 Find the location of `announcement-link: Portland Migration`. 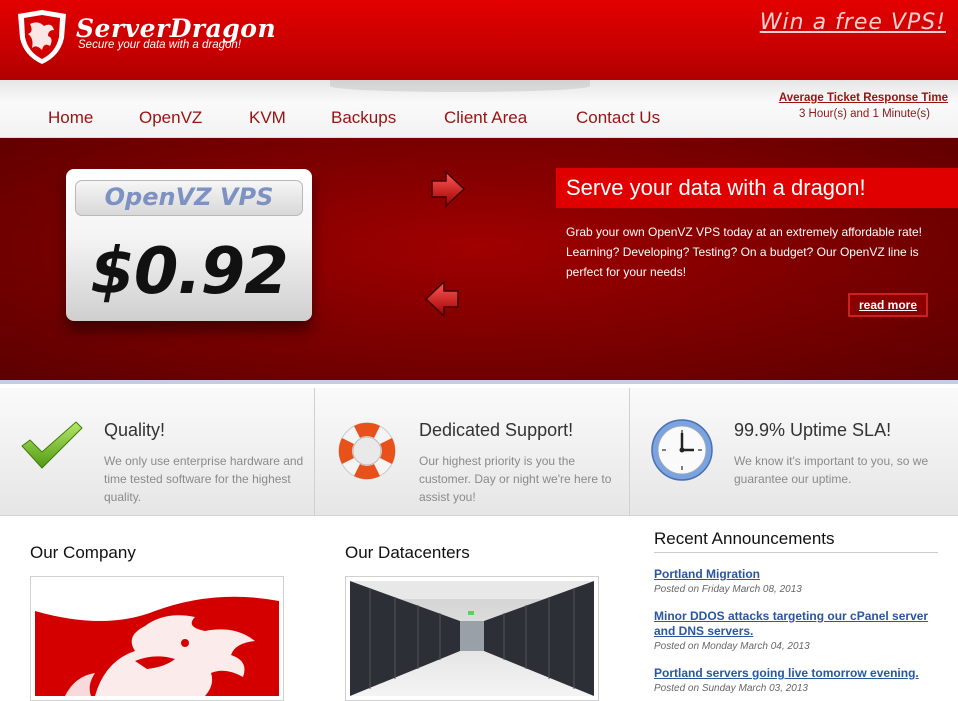

announcement-link: Portland Migration is located at coordinates (799, 574).